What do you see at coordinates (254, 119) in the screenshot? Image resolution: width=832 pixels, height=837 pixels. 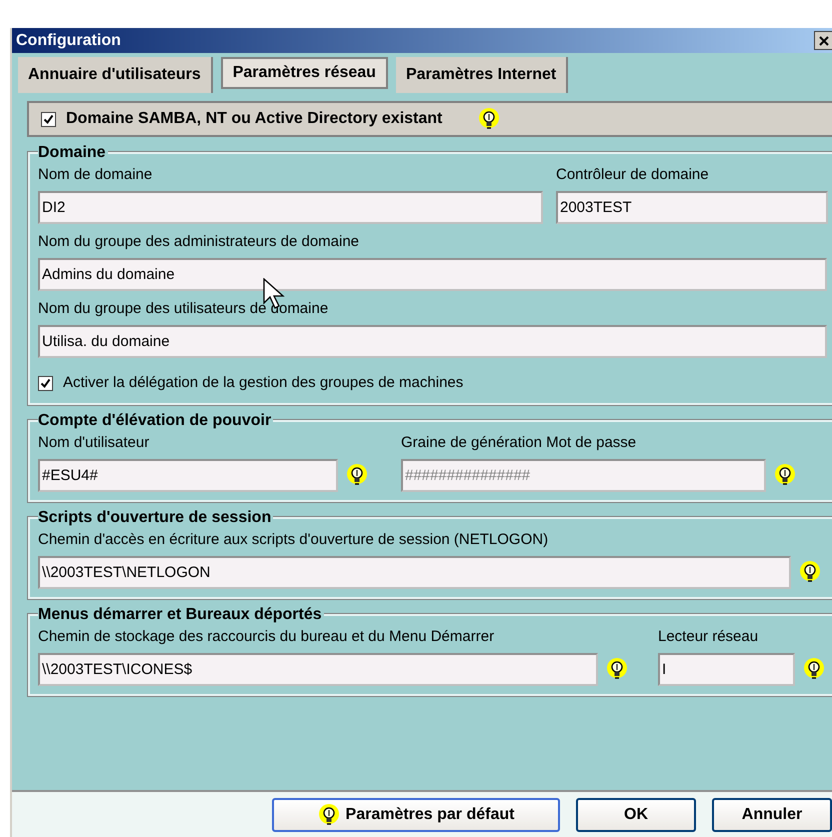 I see `checkbox-label: Domaine SAMBA, NT ou Active Directory existant` at bounding box center [254, 119].